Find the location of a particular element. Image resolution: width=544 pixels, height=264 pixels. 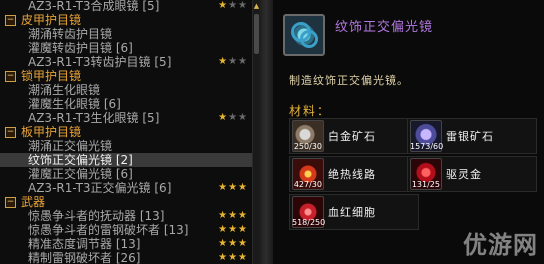

recipe-row: 灌魔正交偏光镜 [6] is located at coordinates (126, 174).